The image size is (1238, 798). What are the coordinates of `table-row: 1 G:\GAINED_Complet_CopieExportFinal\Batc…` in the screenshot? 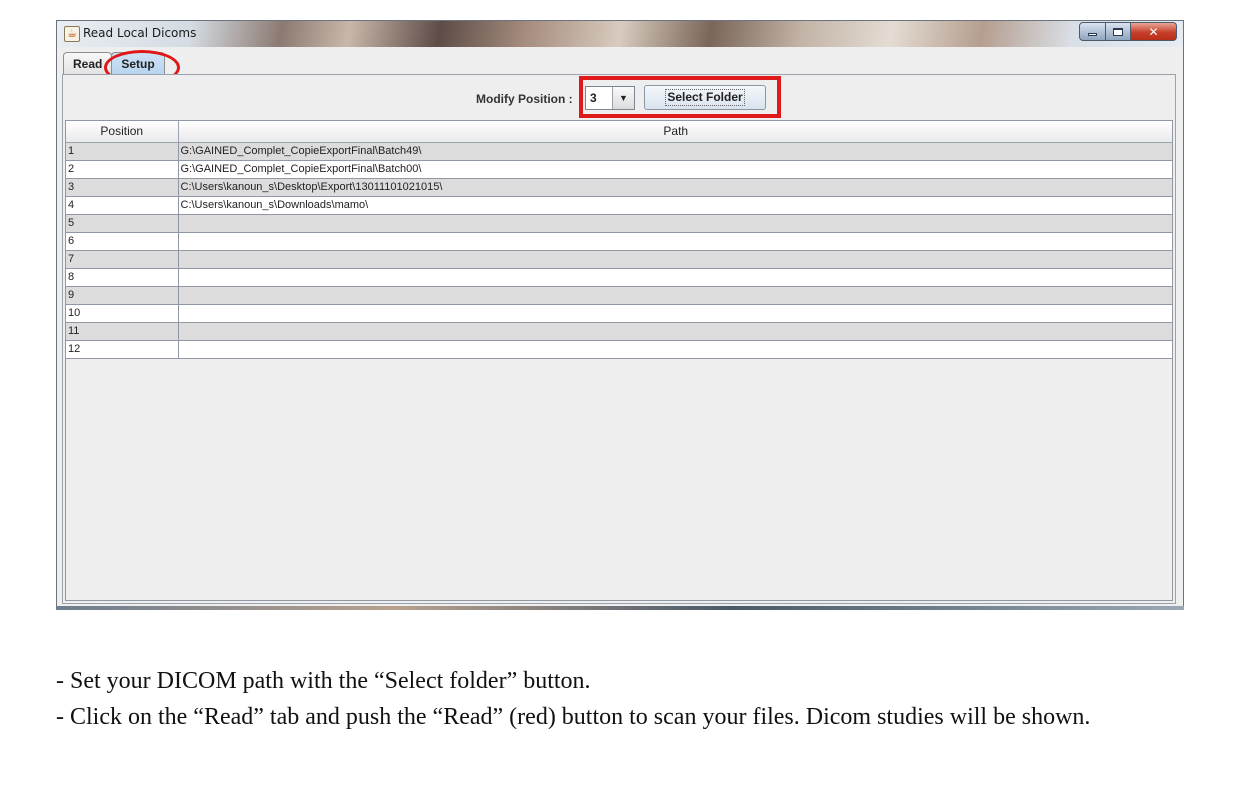 It's located at (619, 151).